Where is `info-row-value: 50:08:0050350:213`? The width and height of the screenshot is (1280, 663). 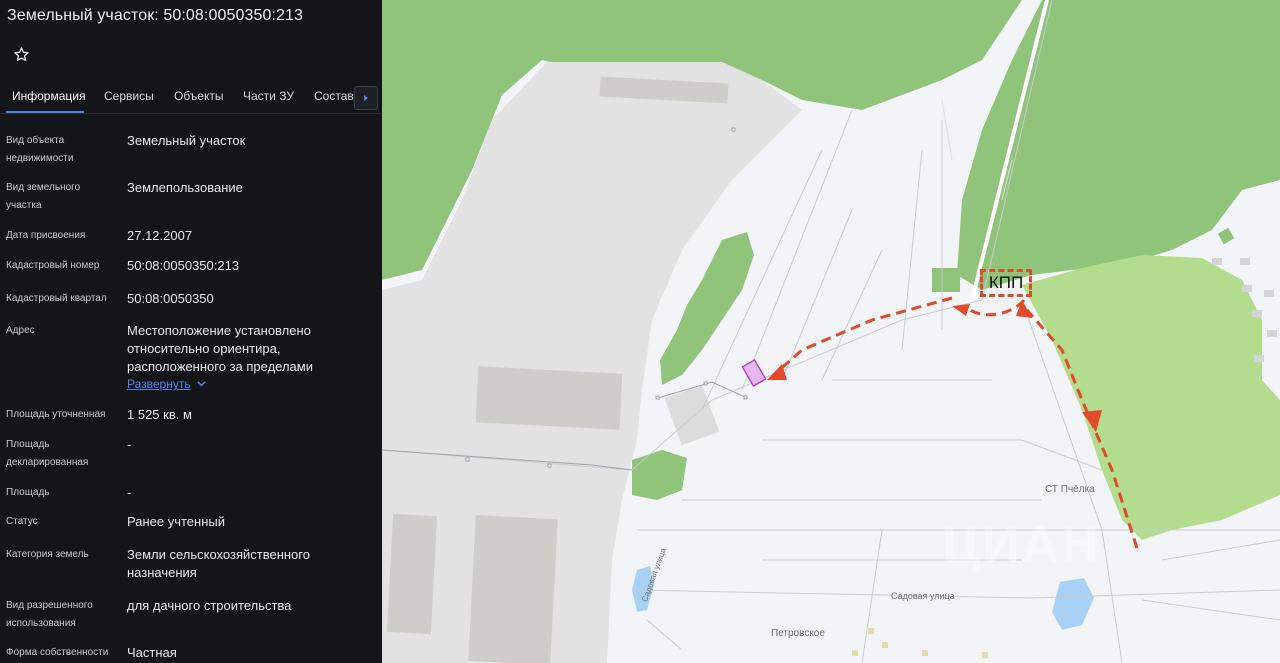 info-row-value: 50:08:0050350:213 is located at coordinates (183, 265).